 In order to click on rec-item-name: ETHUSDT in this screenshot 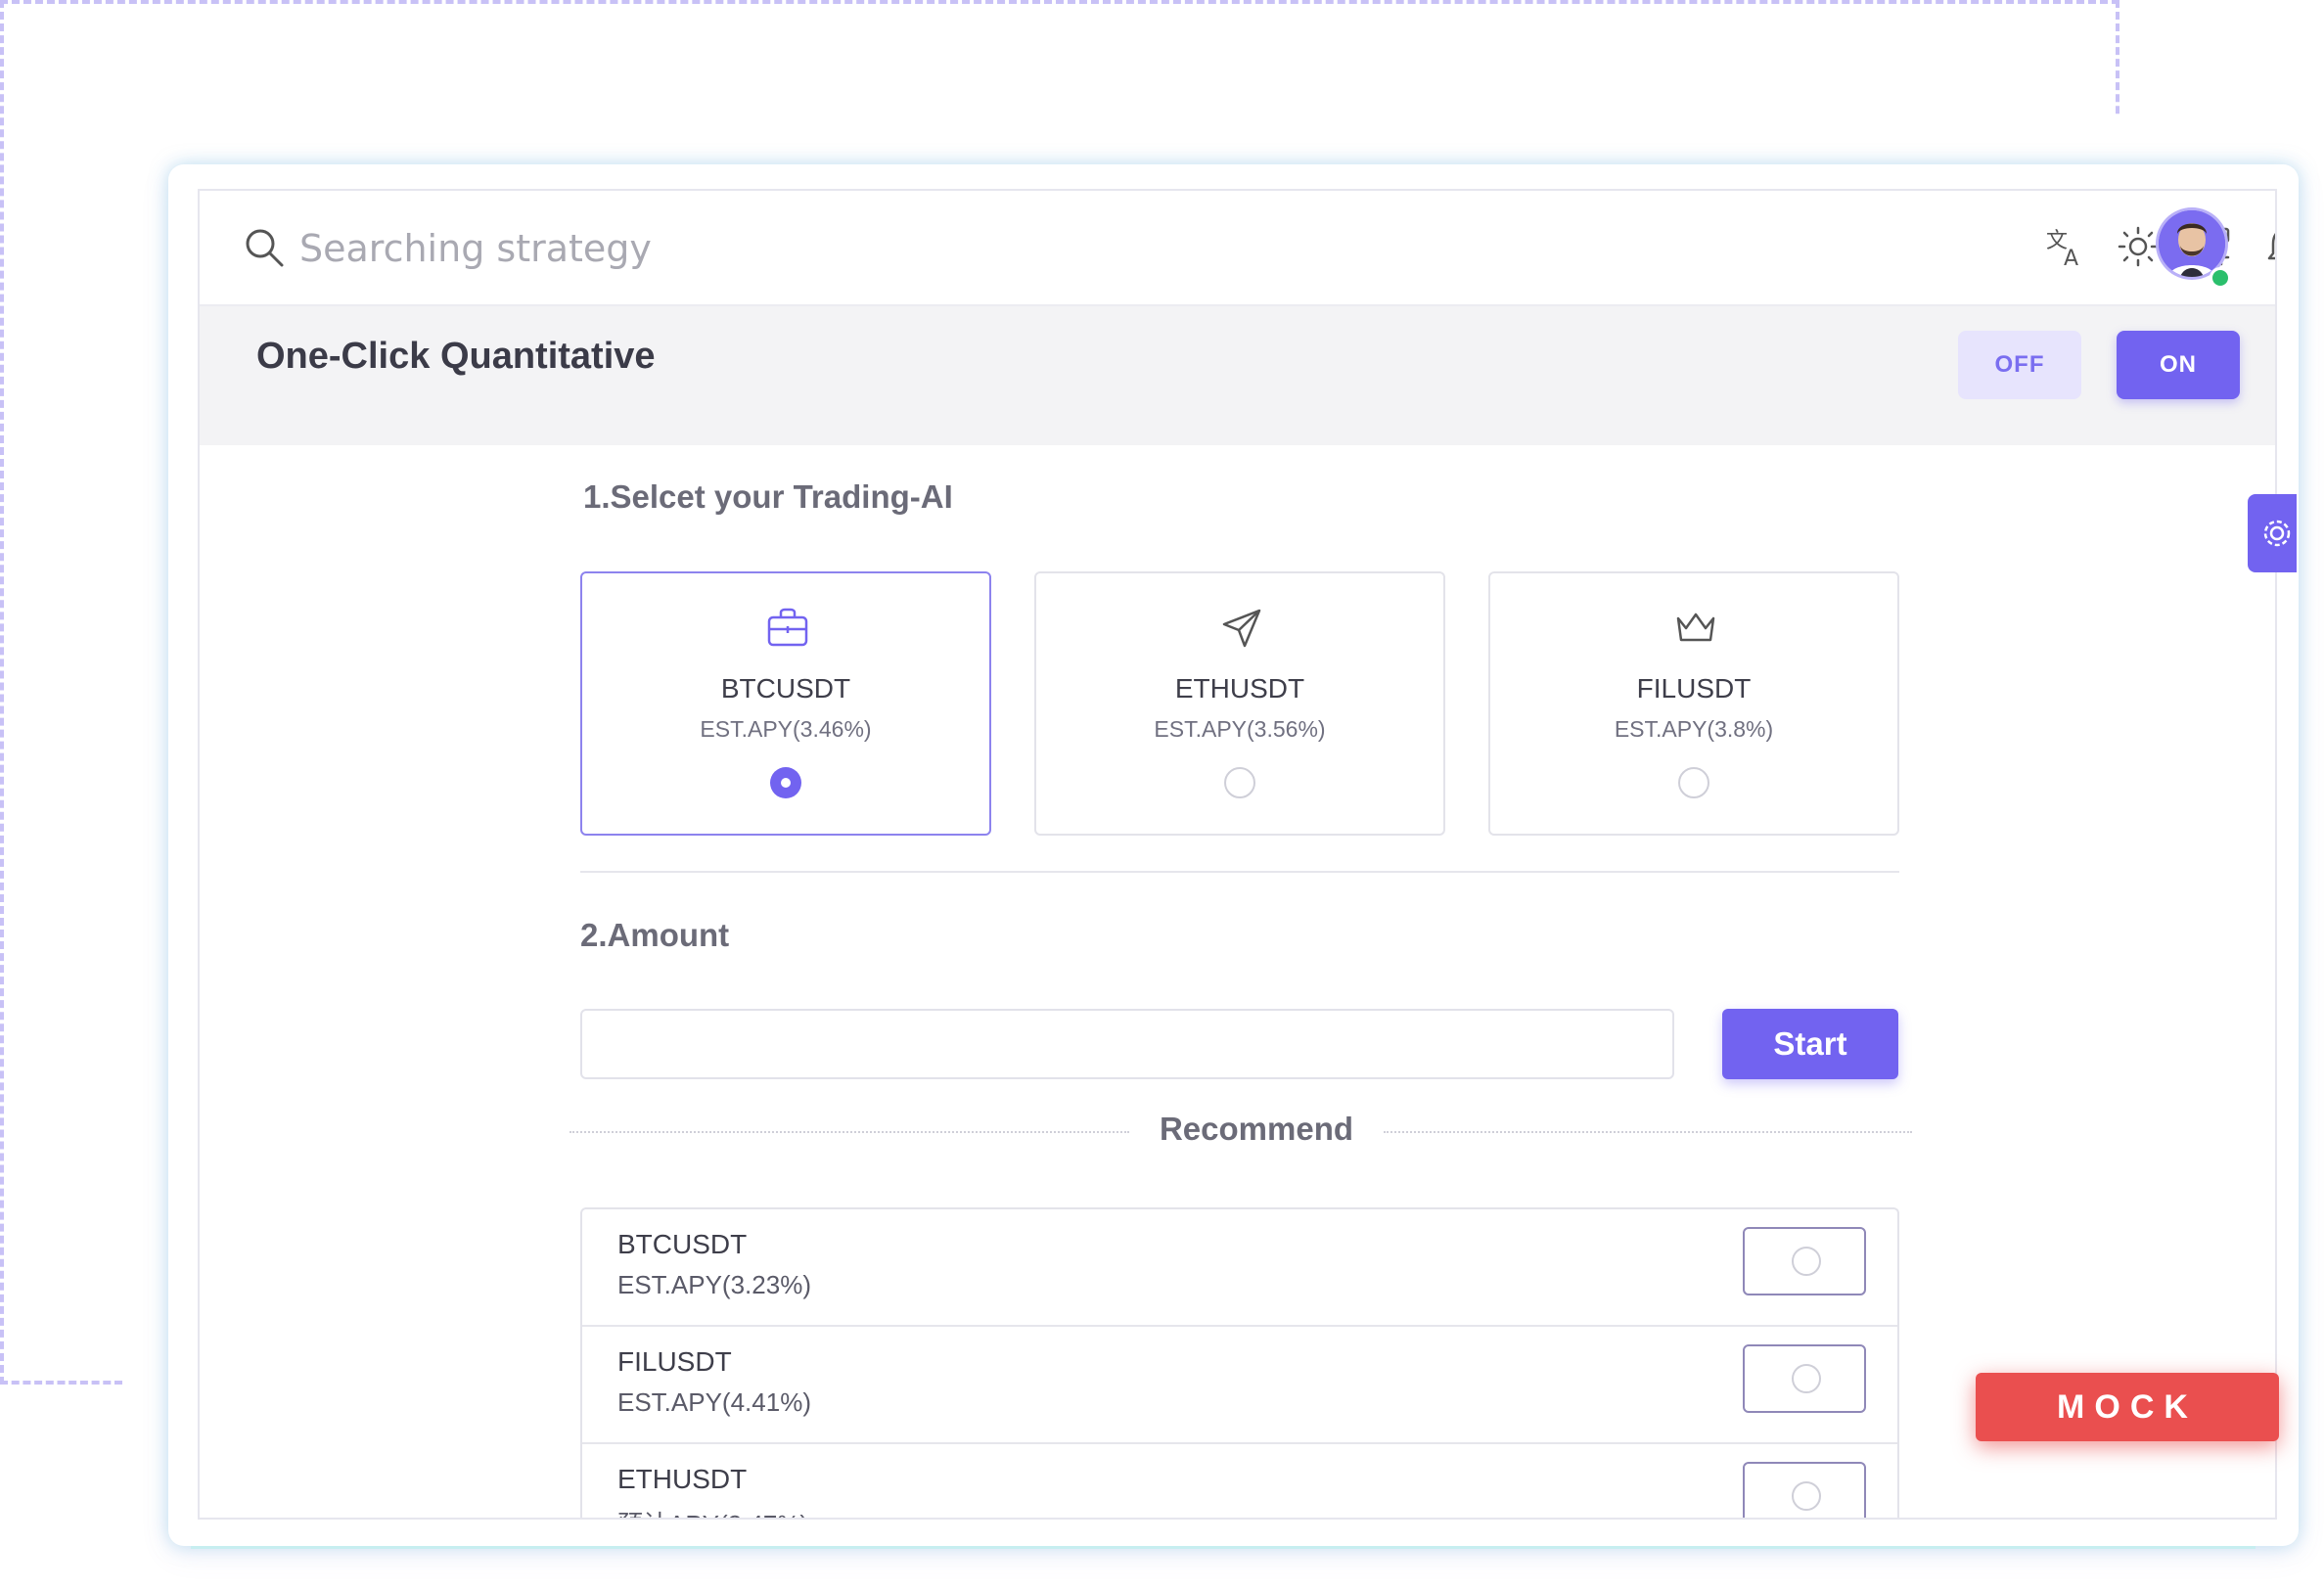, I will do `click(682, 1479)`.